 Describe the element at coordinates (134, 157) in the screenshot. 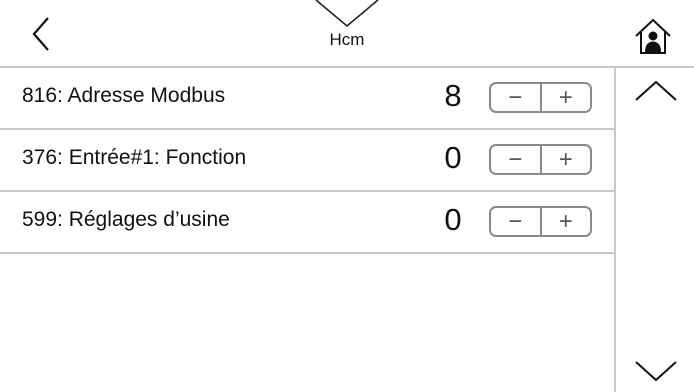

I see `parameter-label: 376: Entrée#1: Fonction` at that location.